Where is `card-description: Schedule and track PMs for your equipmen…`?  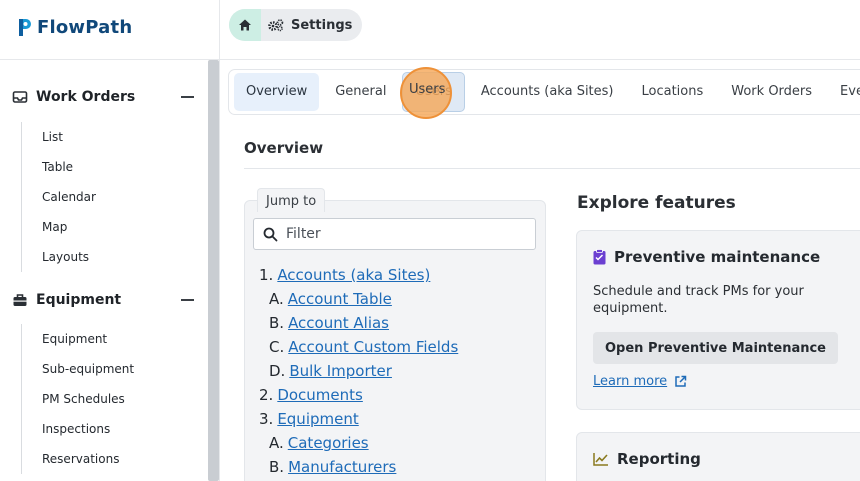
card-description: Schedule and track PMs for your equipmen… is located at coordinates (698, 300).